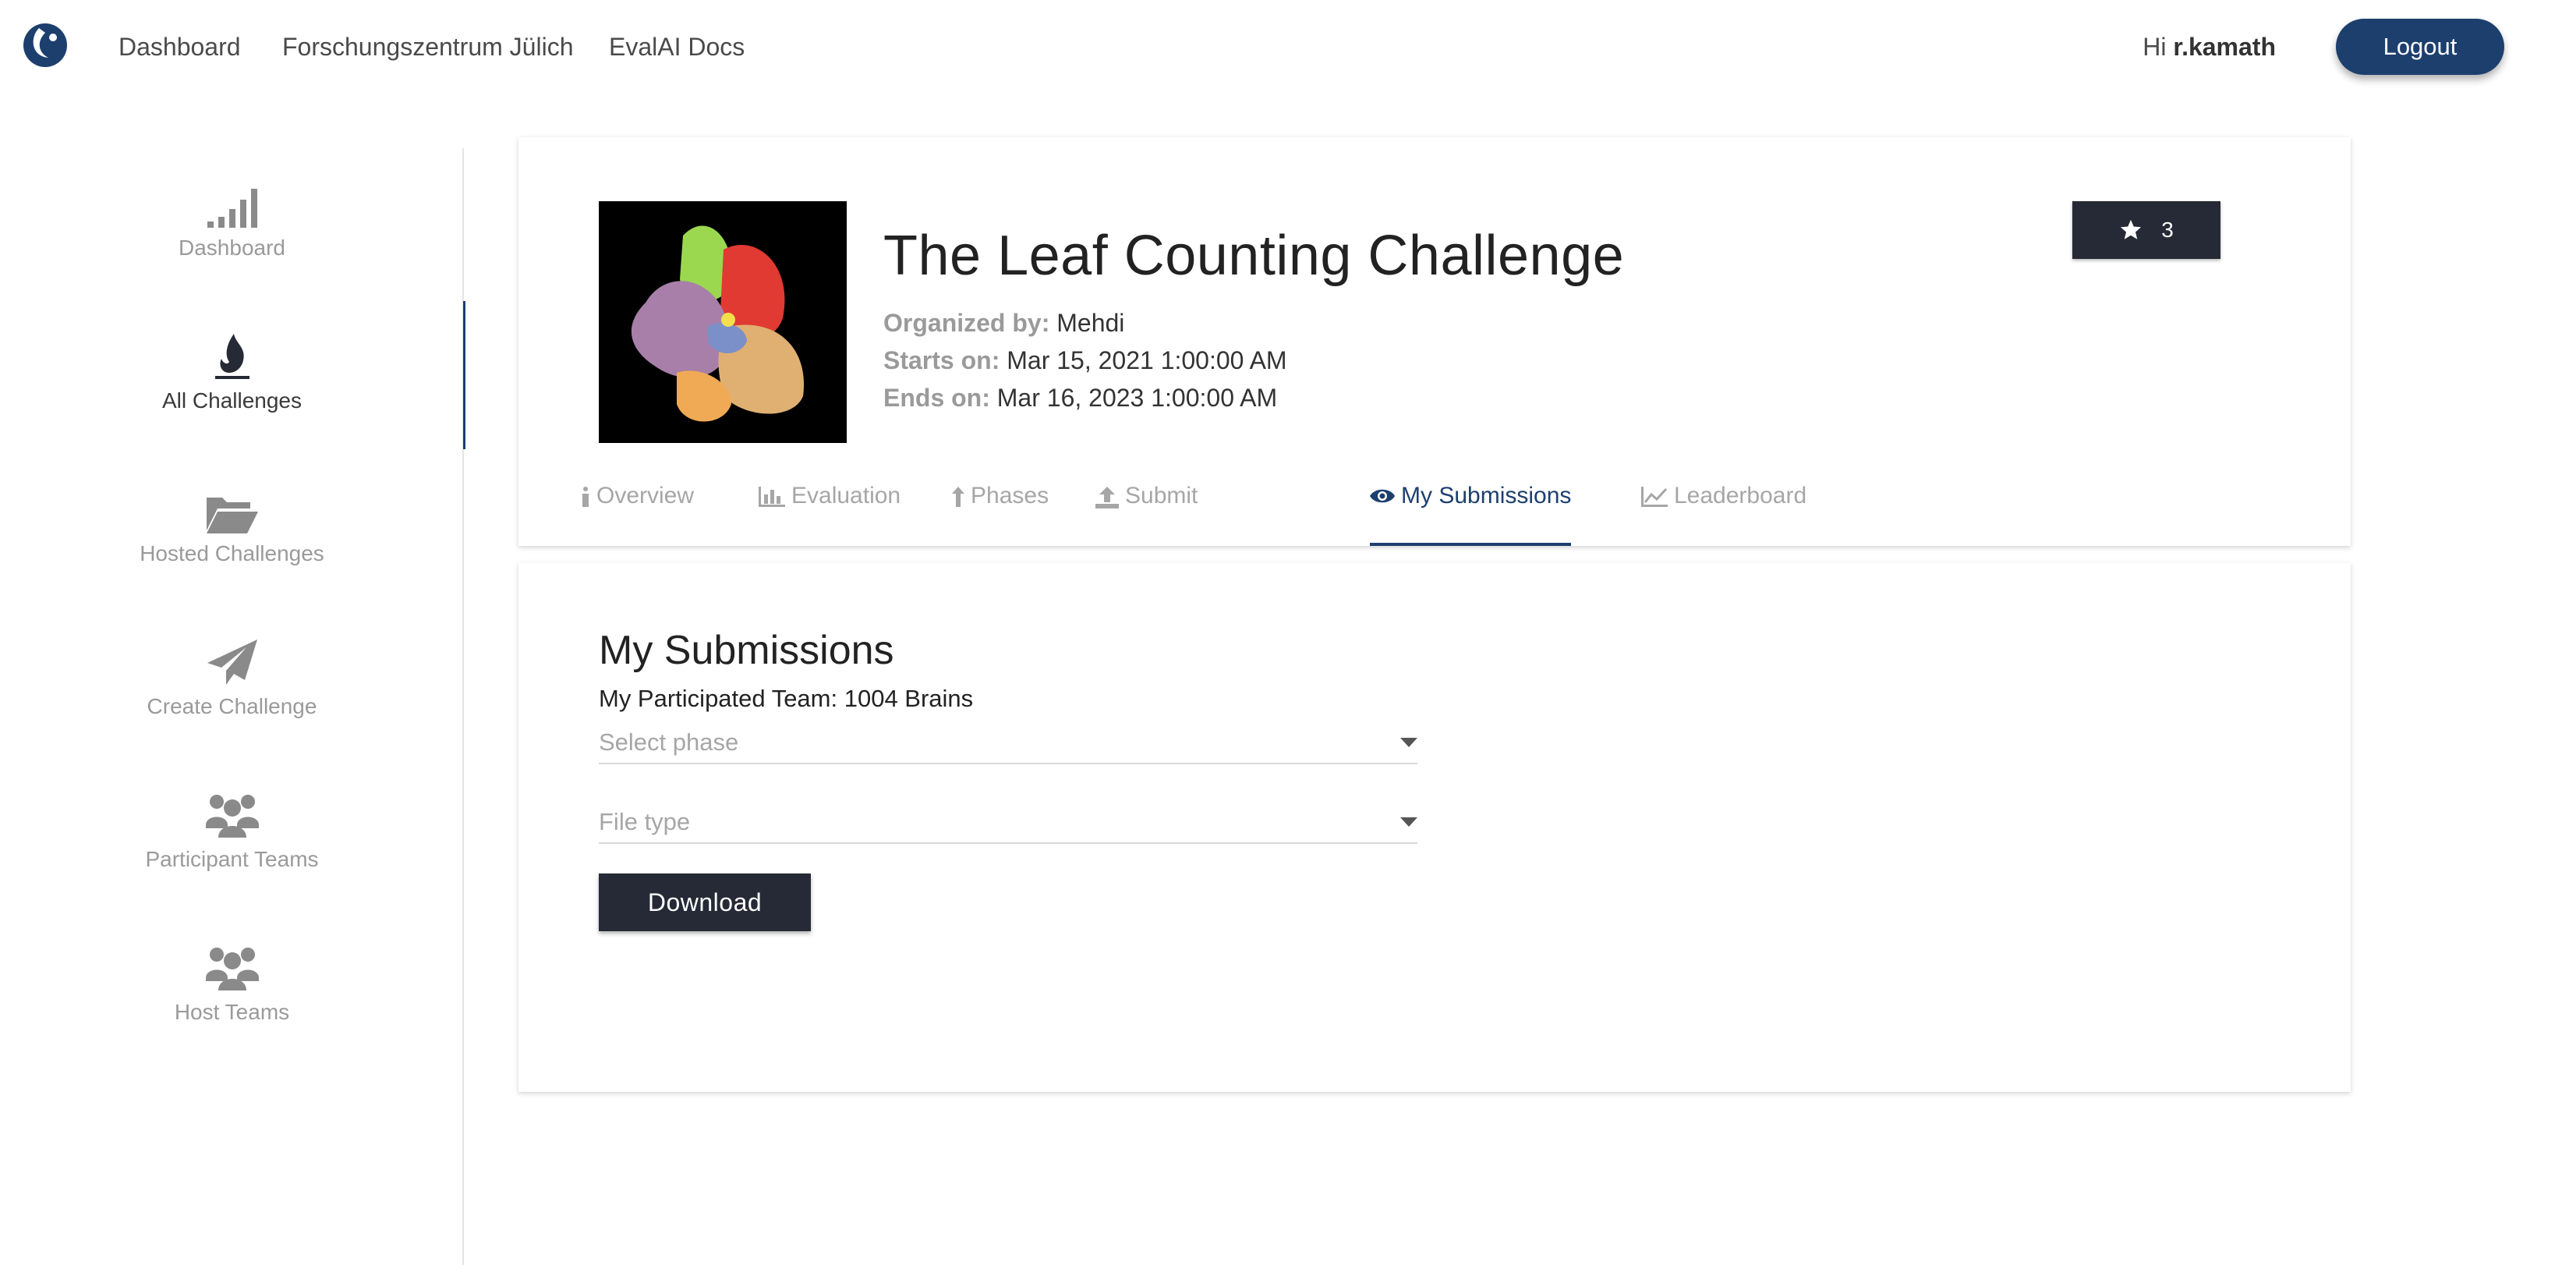 Image resolution: width=2576 pixels, height=1265 pixels. What do you see at coordinates (232, 248) in the screenshot?
I see `sidebar-item-label: Dashboard` at bounding box center [232, 248].